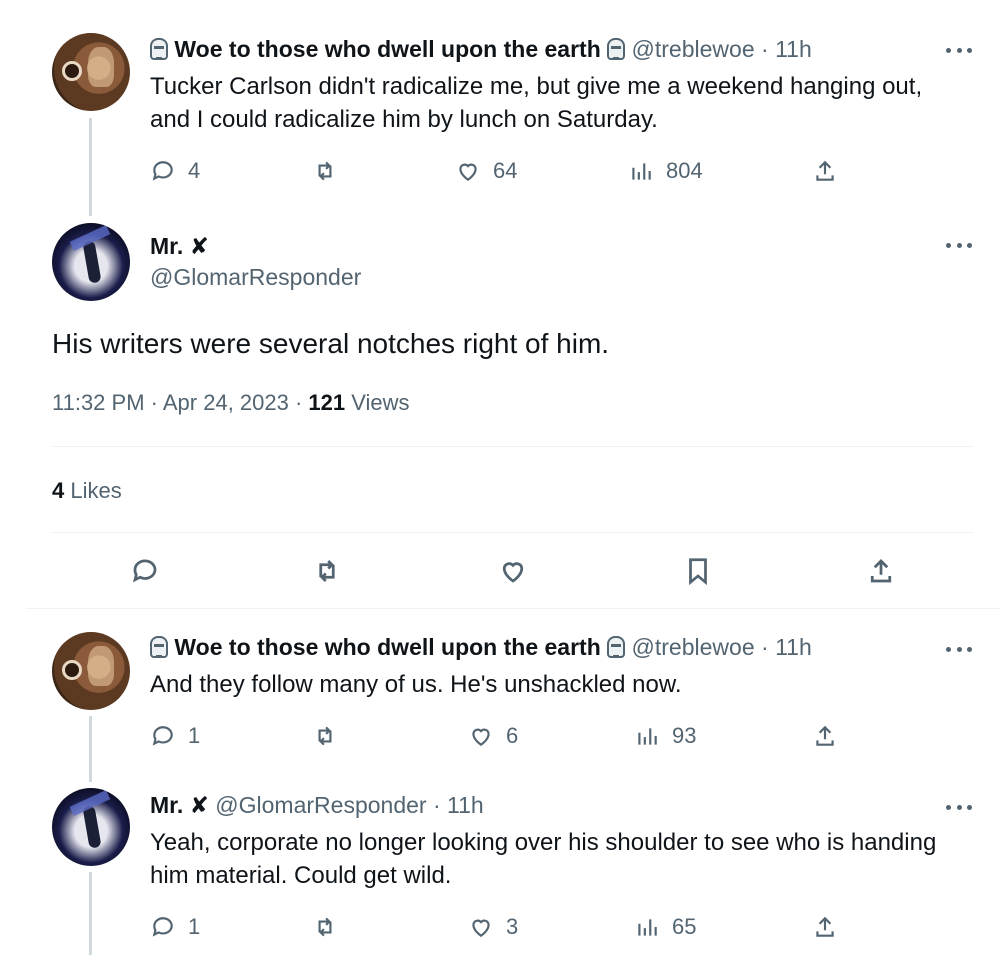  What do you see at coordinates (486, 171) in the screenshot?
I see `like-button: 64` at bounding box center [486, 171].